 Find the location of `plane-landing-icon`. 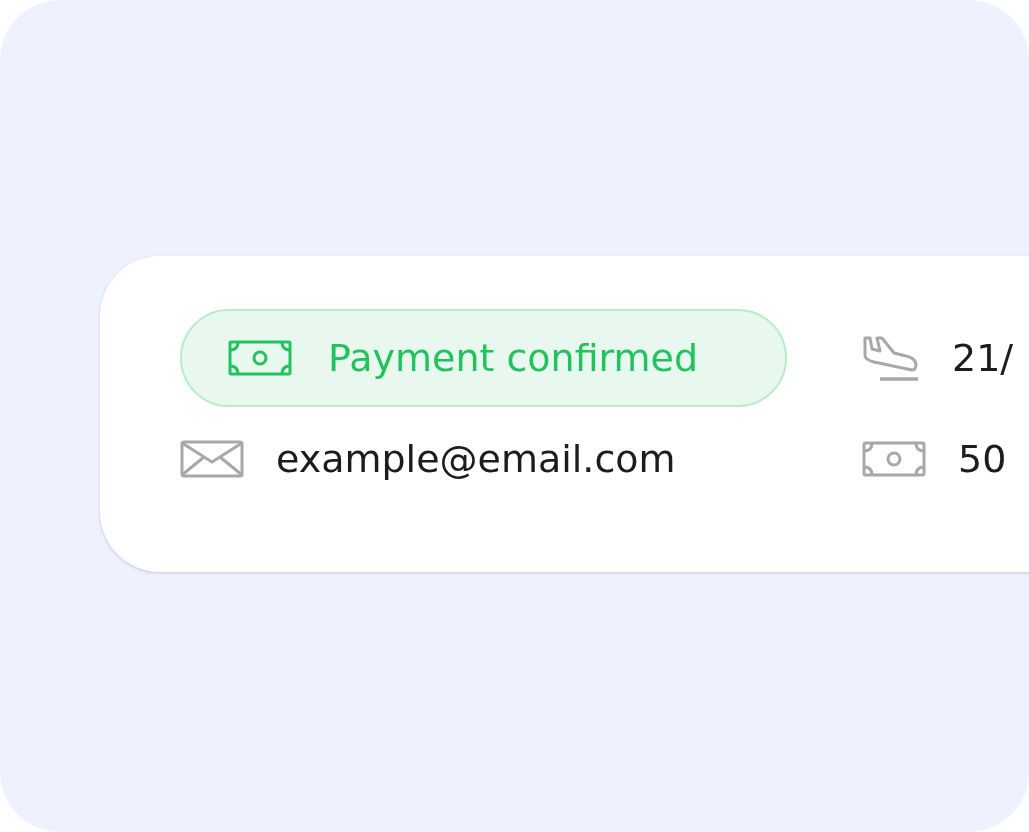

plane-landing-icon is located at coordinates (891, 358).